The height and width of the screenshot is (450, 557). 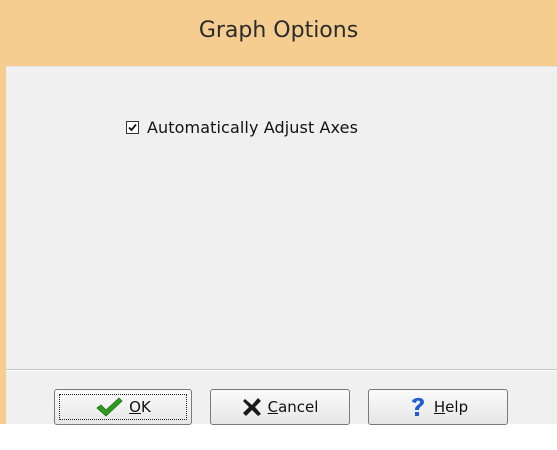 I want to click on auto-adjust-axes-checkbox, so click(x=132, y=127).